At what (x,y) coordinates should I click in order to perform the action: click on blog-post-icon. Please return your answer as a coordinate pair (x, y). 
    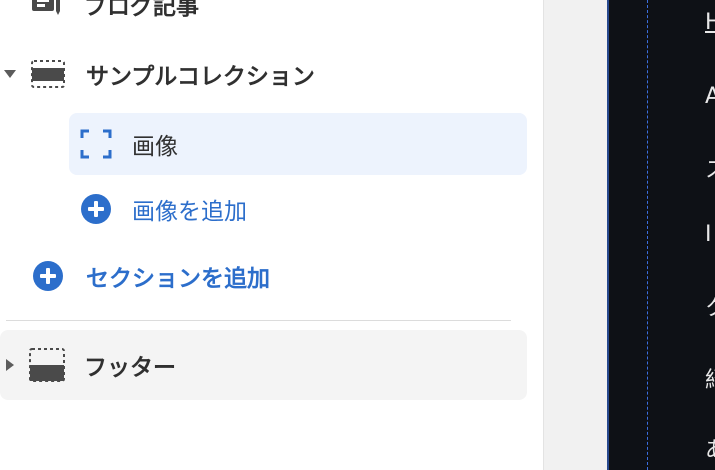
    Looking at the image, I should click on (45, 8).